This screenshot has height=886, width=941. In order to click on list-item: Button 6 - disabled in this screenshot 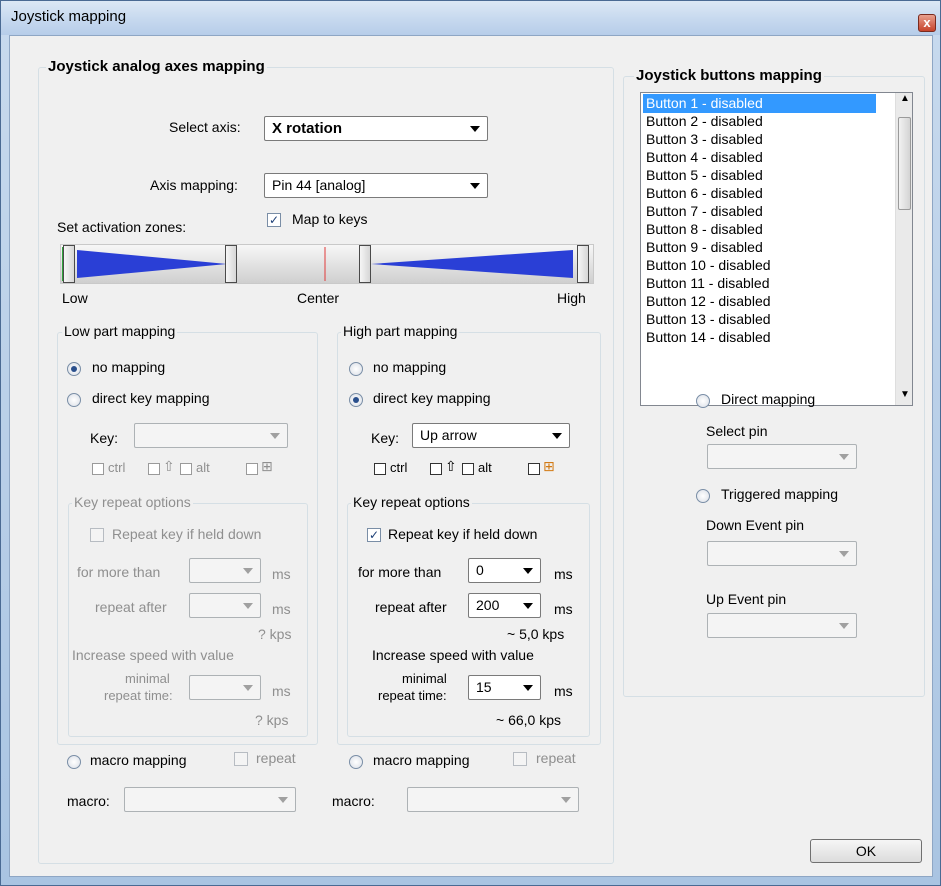, I will do `click(759, 193)`.